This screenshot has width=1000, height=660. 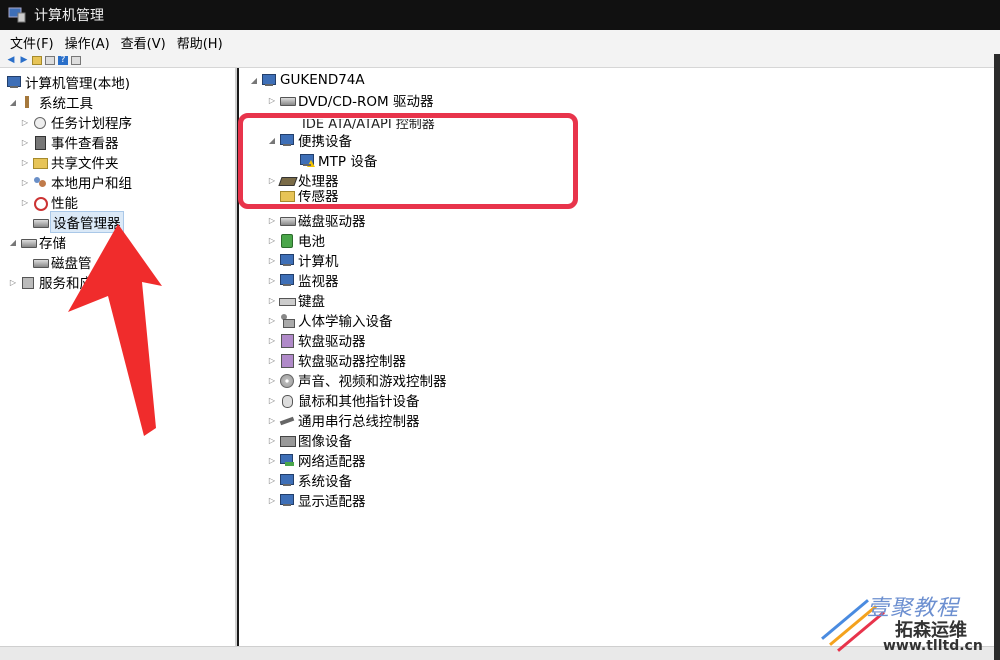 I want to click on properties-icon, so click(x=76, y=60).